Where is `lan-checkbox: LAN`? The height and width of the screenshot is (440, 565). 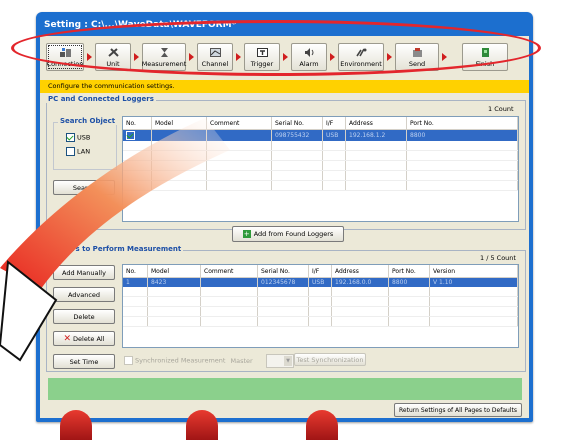 lan-checkbox: LAN is located at coordinates (78, 151).